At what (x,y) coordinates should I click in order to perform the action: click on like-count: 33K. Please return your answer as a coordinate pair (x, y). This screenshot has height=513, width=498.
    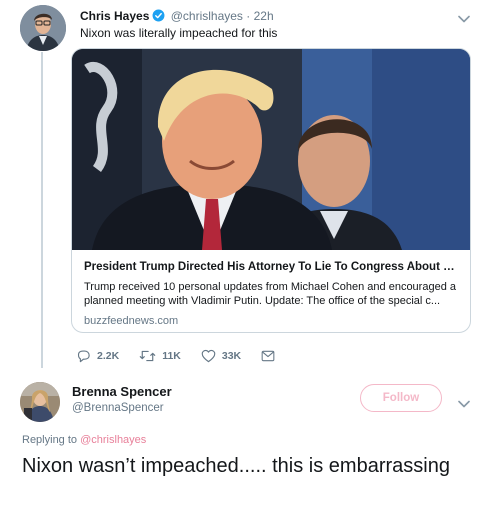
    Looking at the image, I should click on (231, 356).